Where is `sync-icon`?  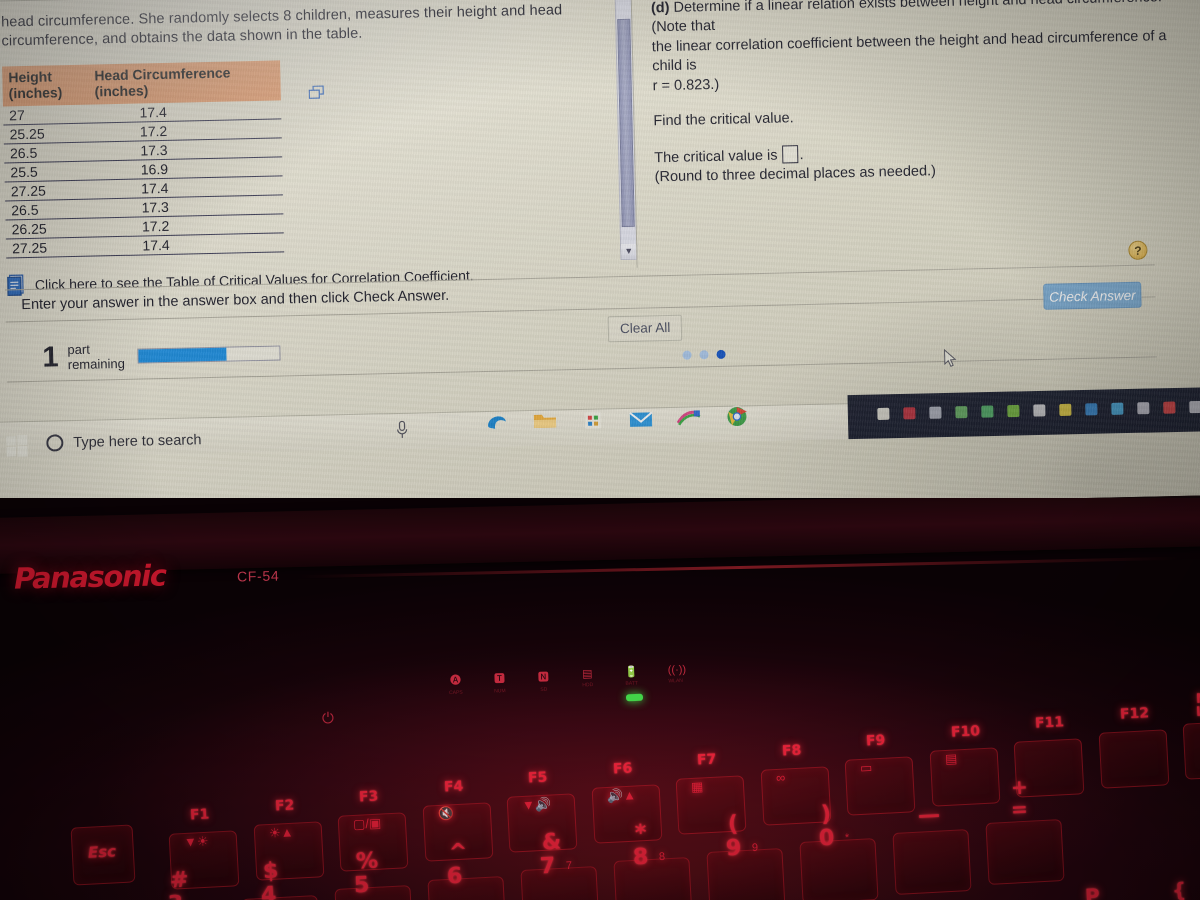 sync-icon is located at coordinates (987, 411).